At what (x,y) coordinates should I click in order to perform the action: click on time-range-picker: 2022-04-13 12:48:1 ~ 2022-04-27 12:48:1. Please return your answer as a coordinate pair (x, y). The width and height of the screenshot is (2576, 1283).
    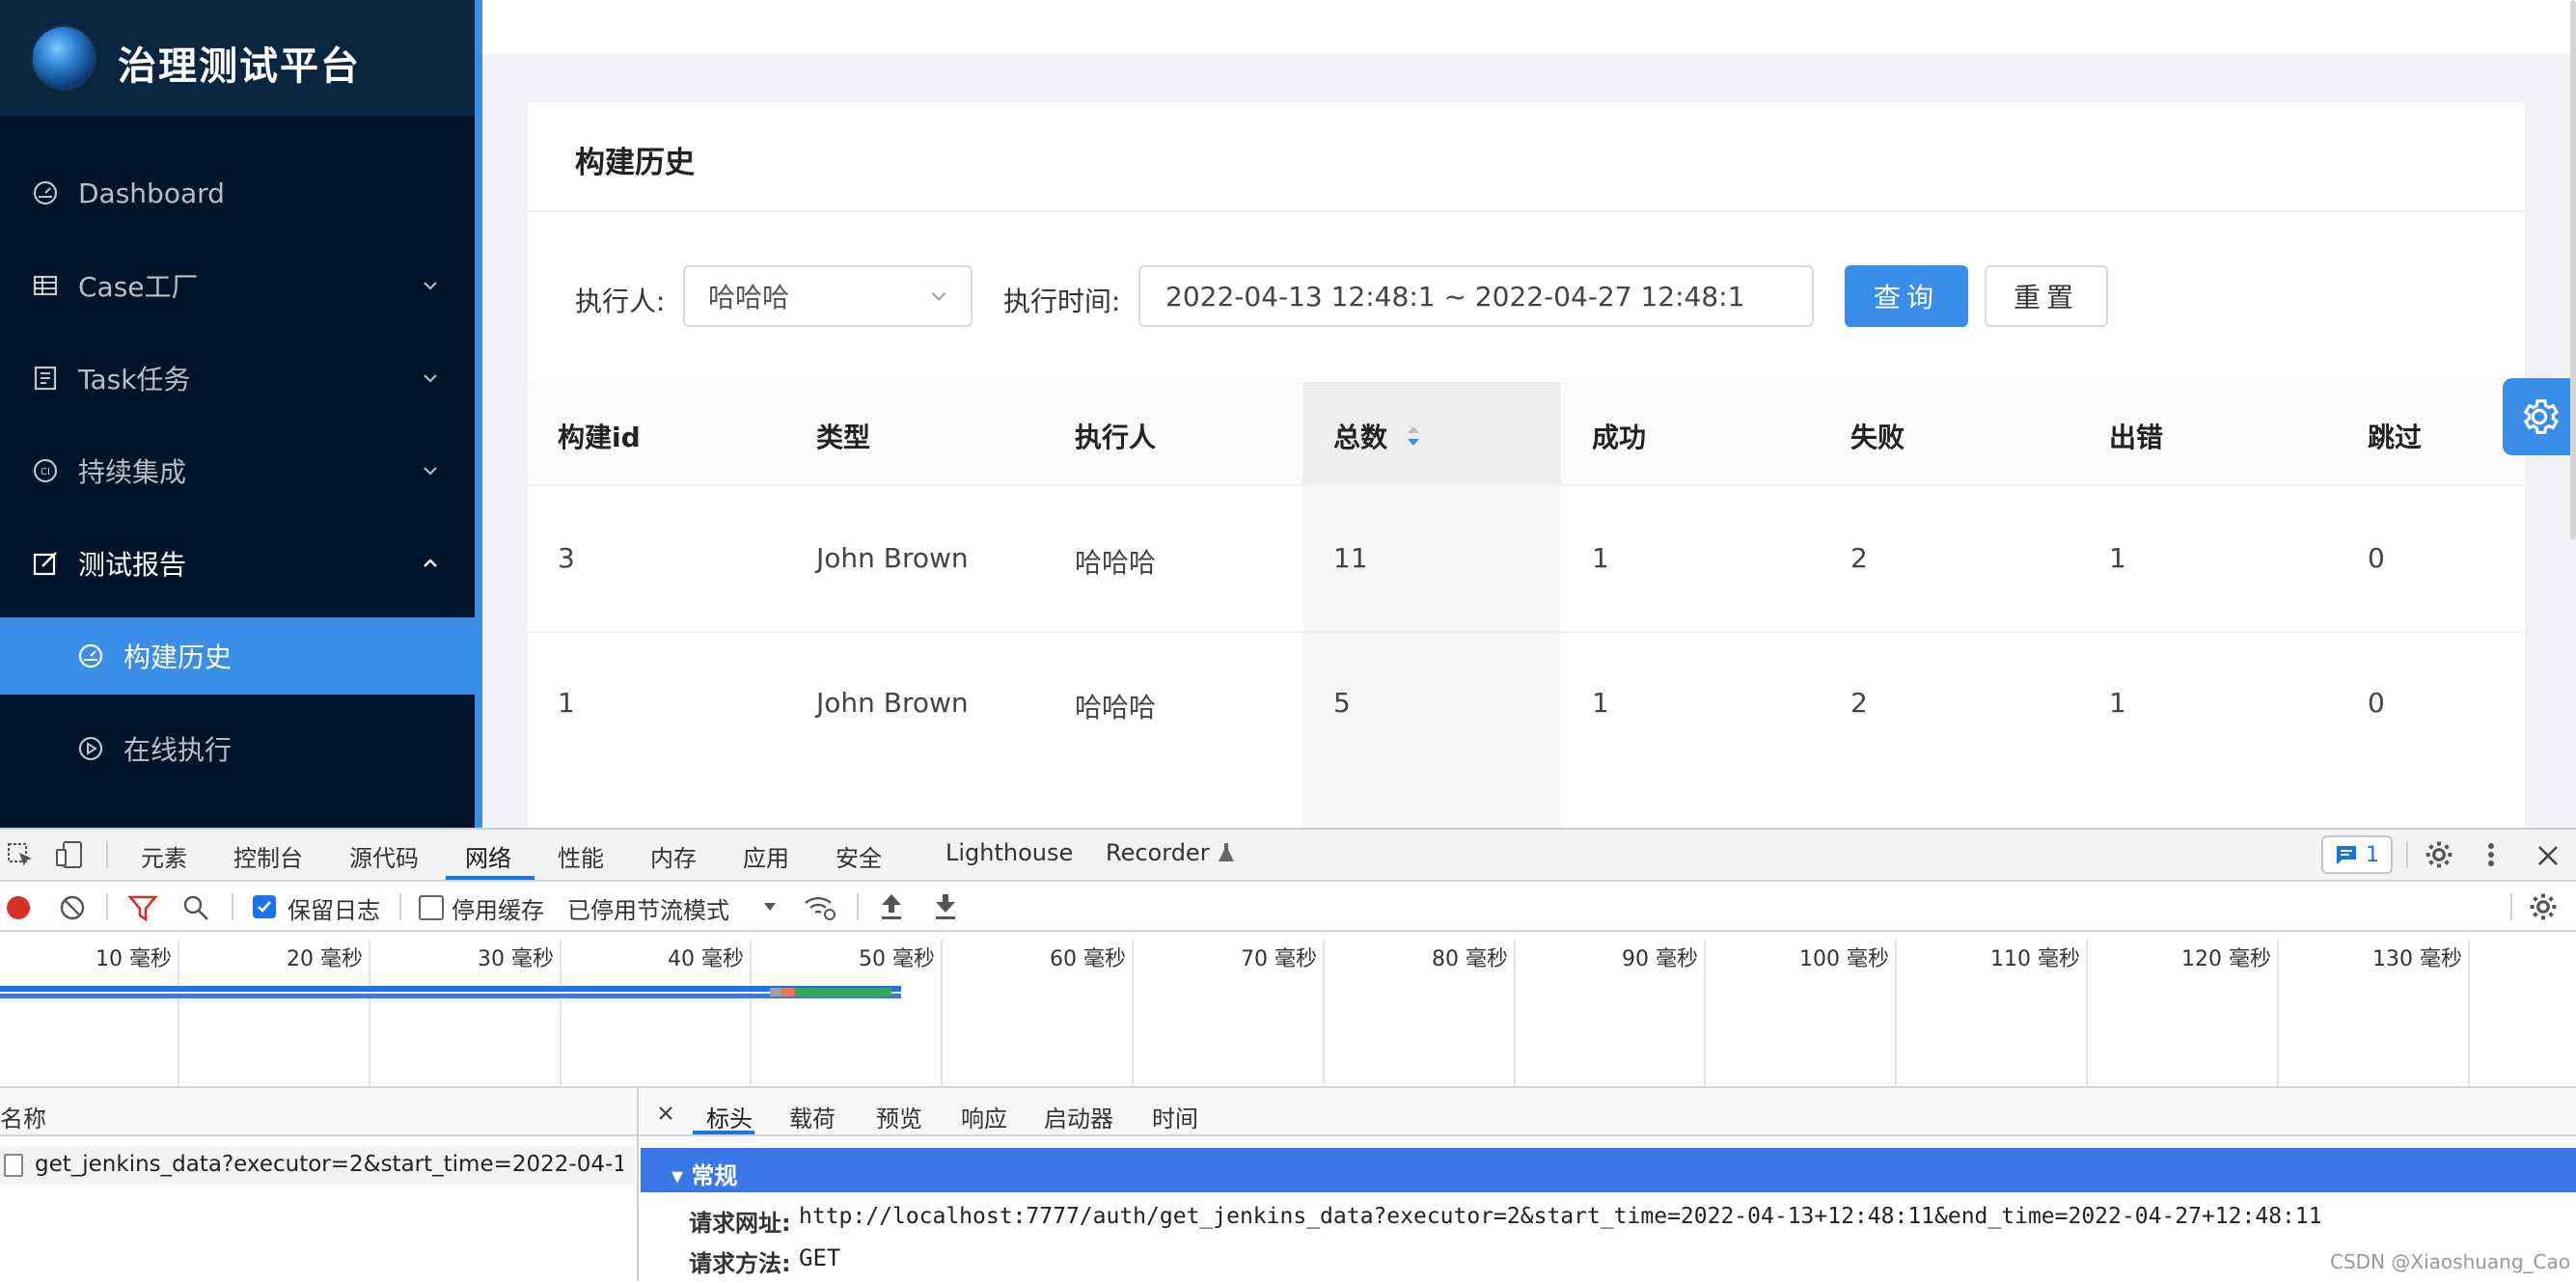
    Looking at the image, I should click on (1476, 296).